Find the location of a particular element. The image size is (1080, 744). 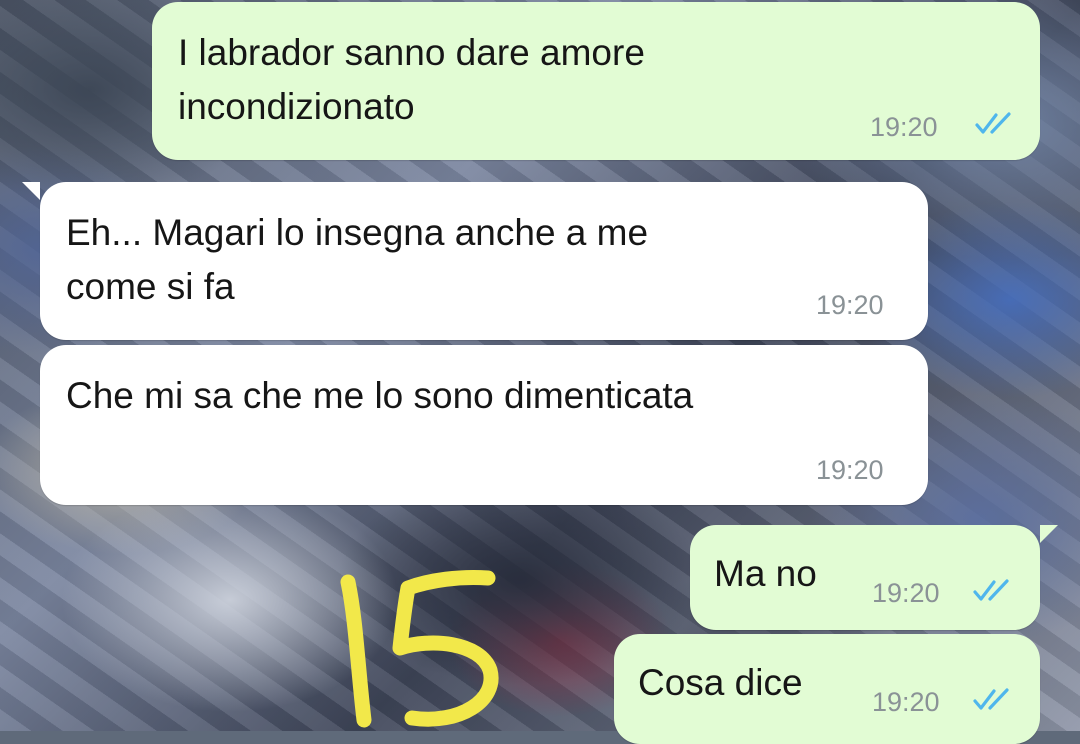

handwritten-annotation is located at coordinates (419, 649).